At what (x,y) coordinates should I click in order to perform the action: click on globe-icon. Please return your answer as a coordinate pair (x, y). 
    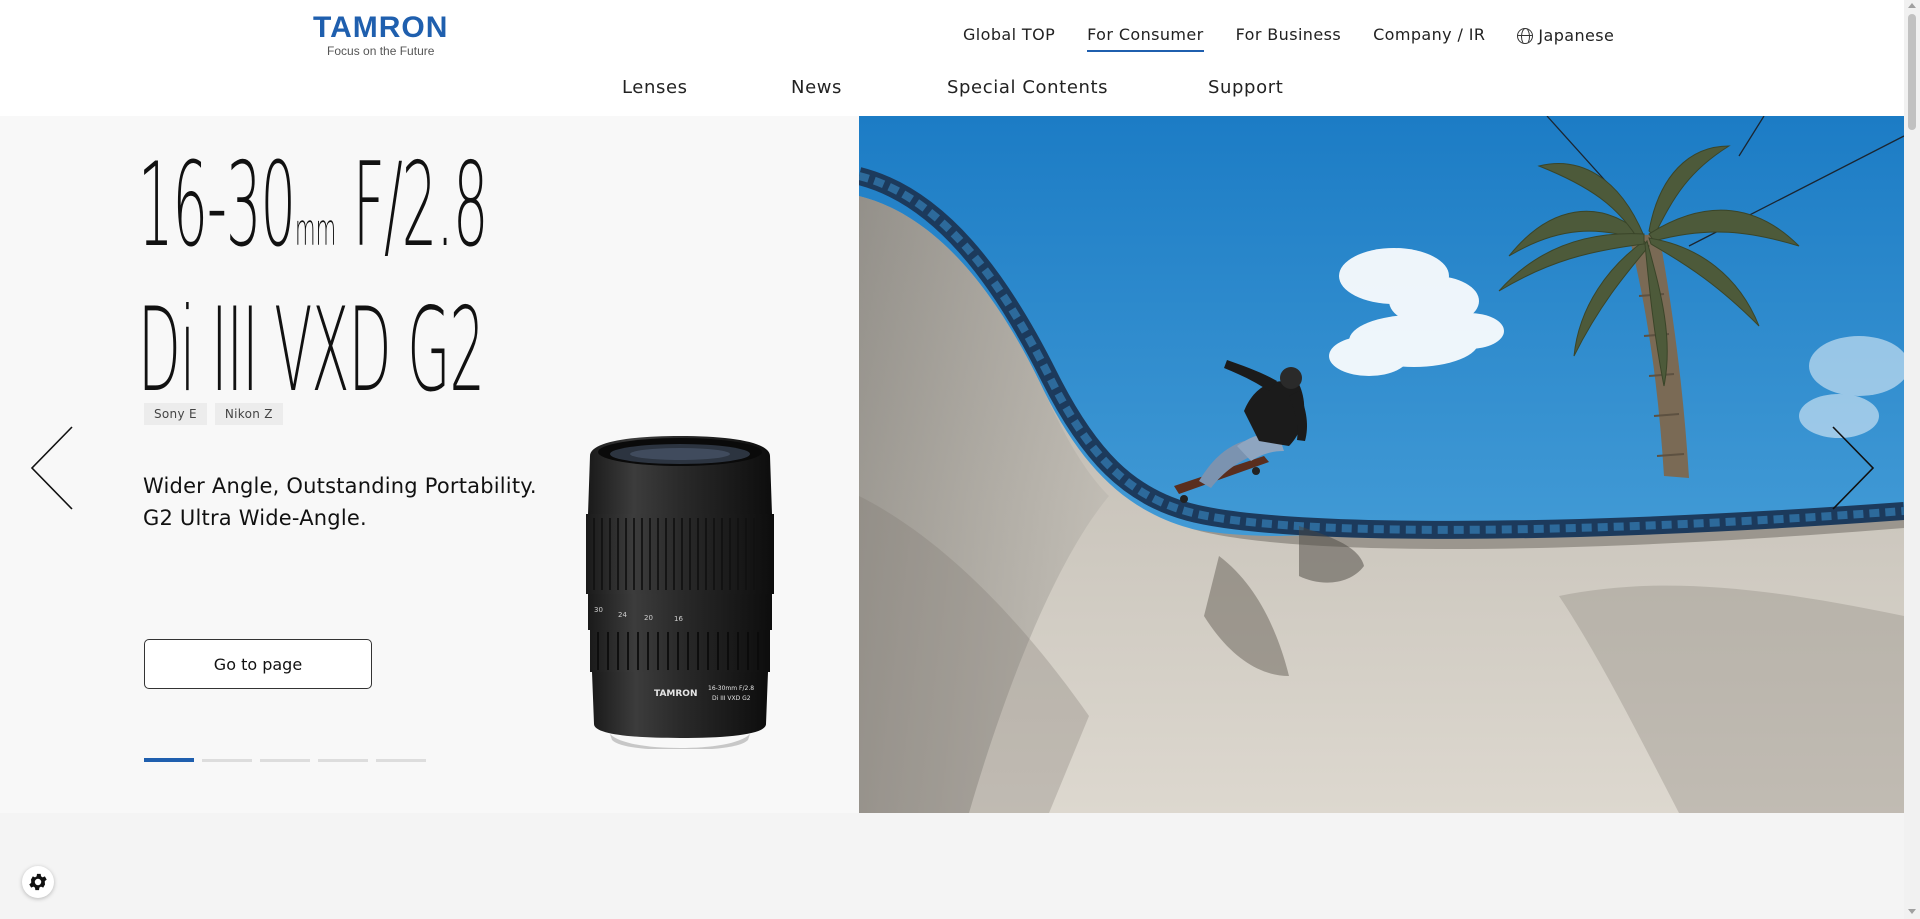
    Looking at the image, I should click on (1525, 35).